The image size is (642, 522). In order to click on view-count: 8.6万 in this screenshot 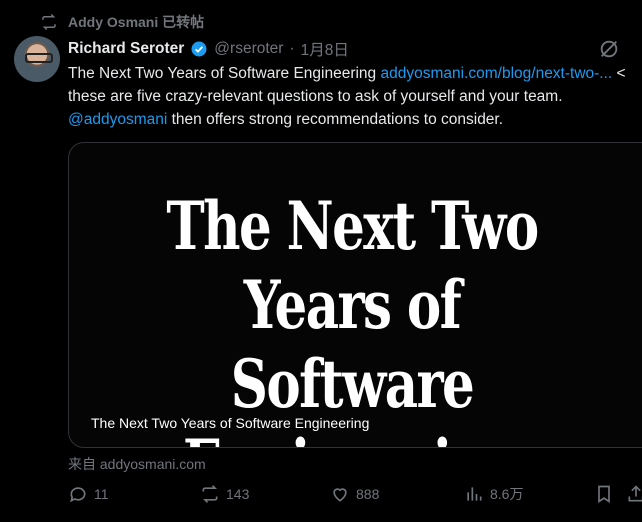, I will do `click(507, 494)`.